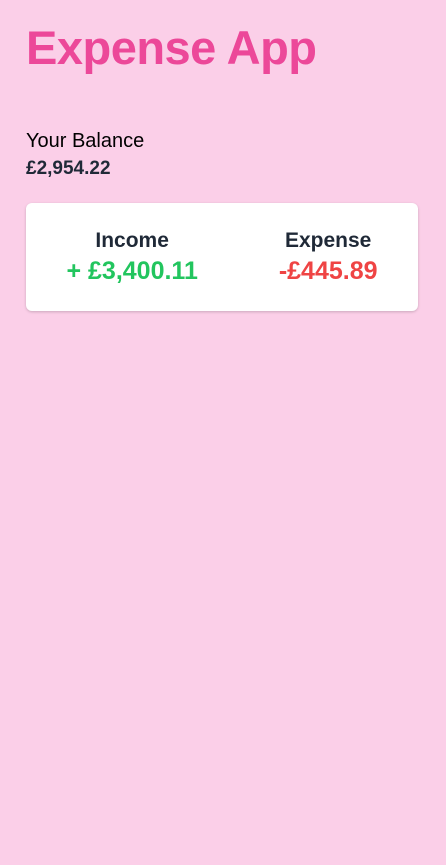  Describe the element at coordinates (328, 271) in the screenshot. I see `expense-value: -£445.89` at that location.